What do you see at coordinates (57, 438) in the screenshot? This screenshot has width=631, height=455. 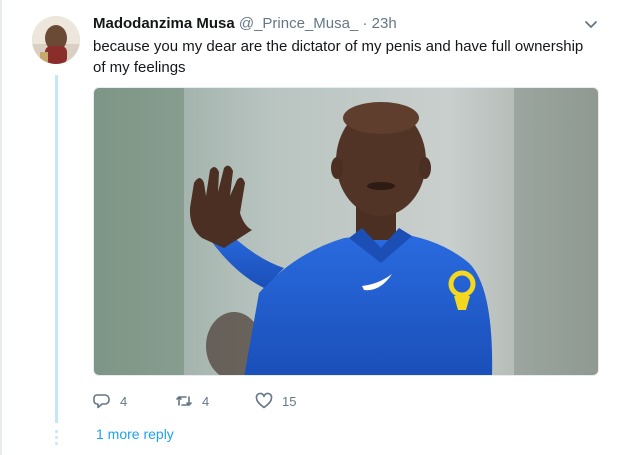 I see `thread-ellipsis-dots` at bounding box center [57, 438].